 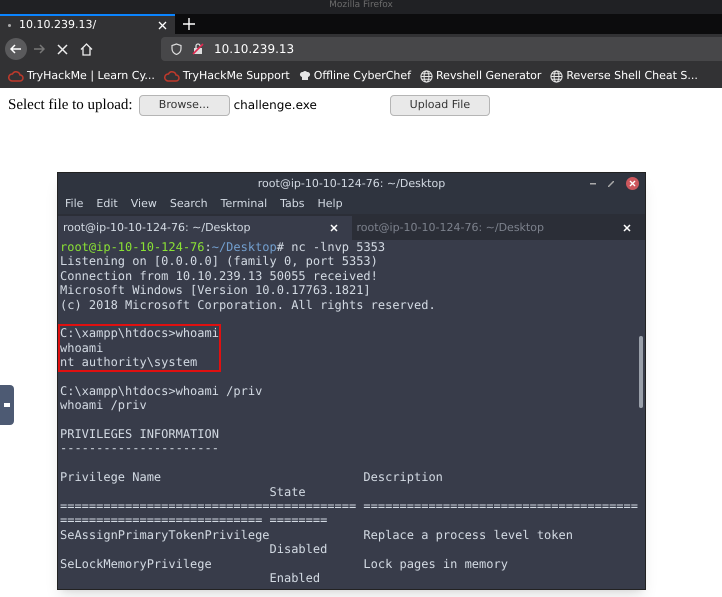 What do you see at coordinates (219, 276) in the screenshot?
I see `terminal-line: Connection from 10.10.239.13 50055 received!` at bounding box center [219, 276].